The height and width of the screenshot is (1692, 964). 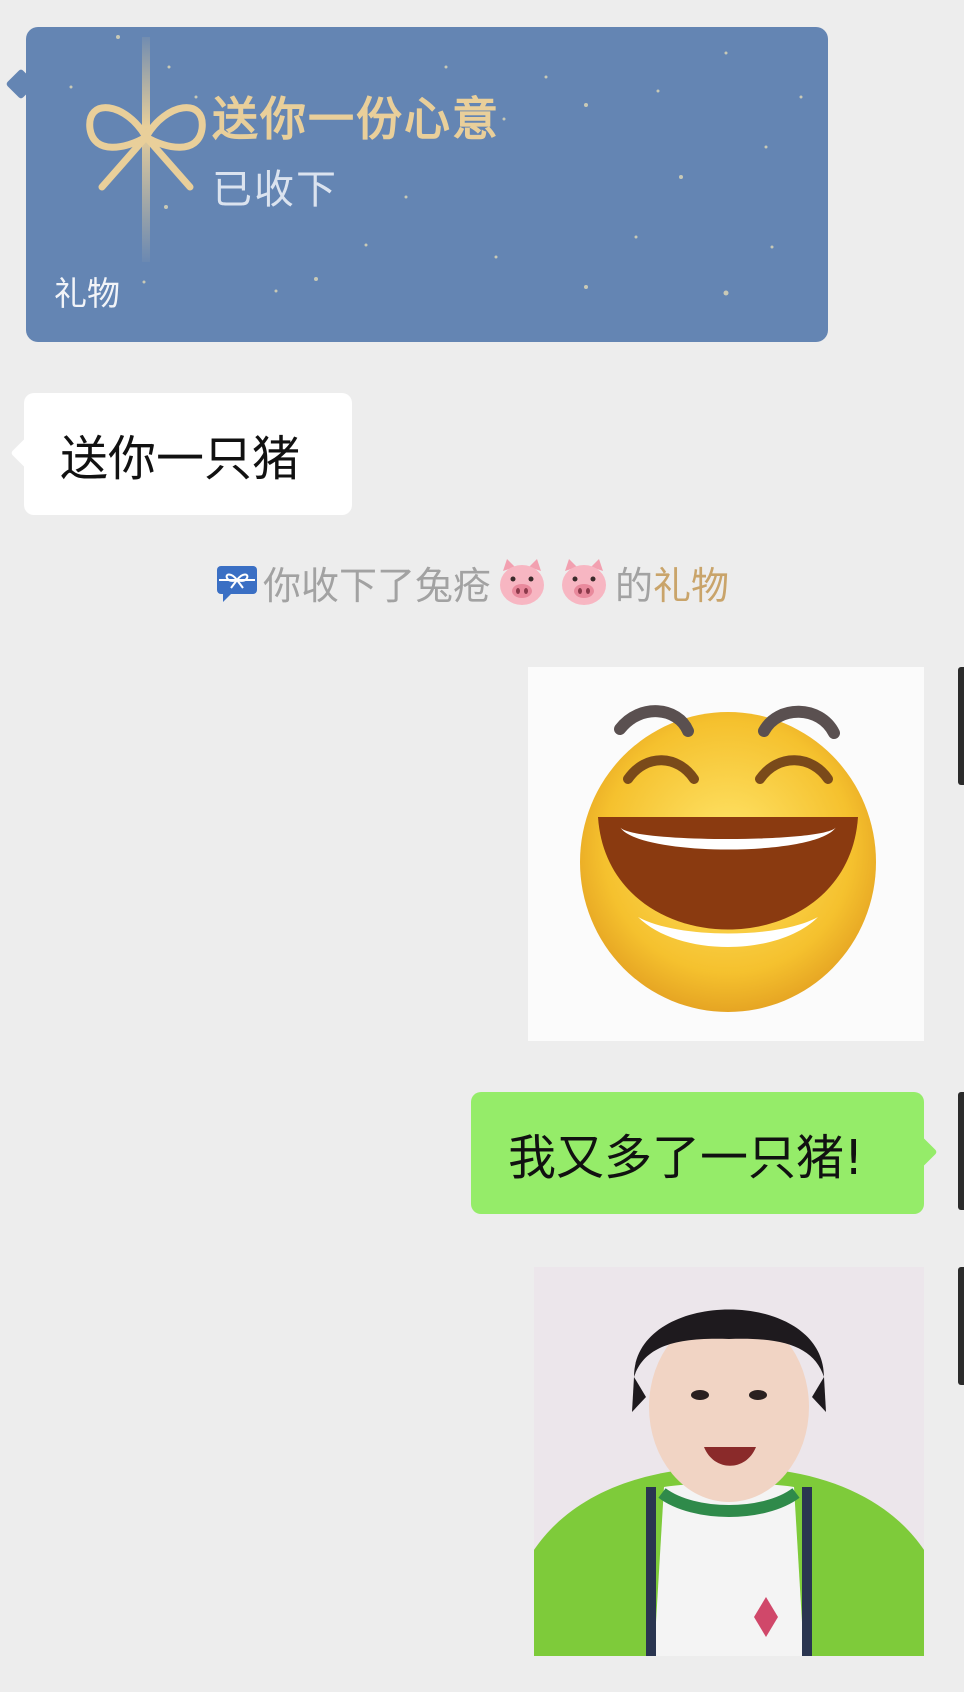 I want to click on gift-status: 已收下, so click(x=275, y=190).